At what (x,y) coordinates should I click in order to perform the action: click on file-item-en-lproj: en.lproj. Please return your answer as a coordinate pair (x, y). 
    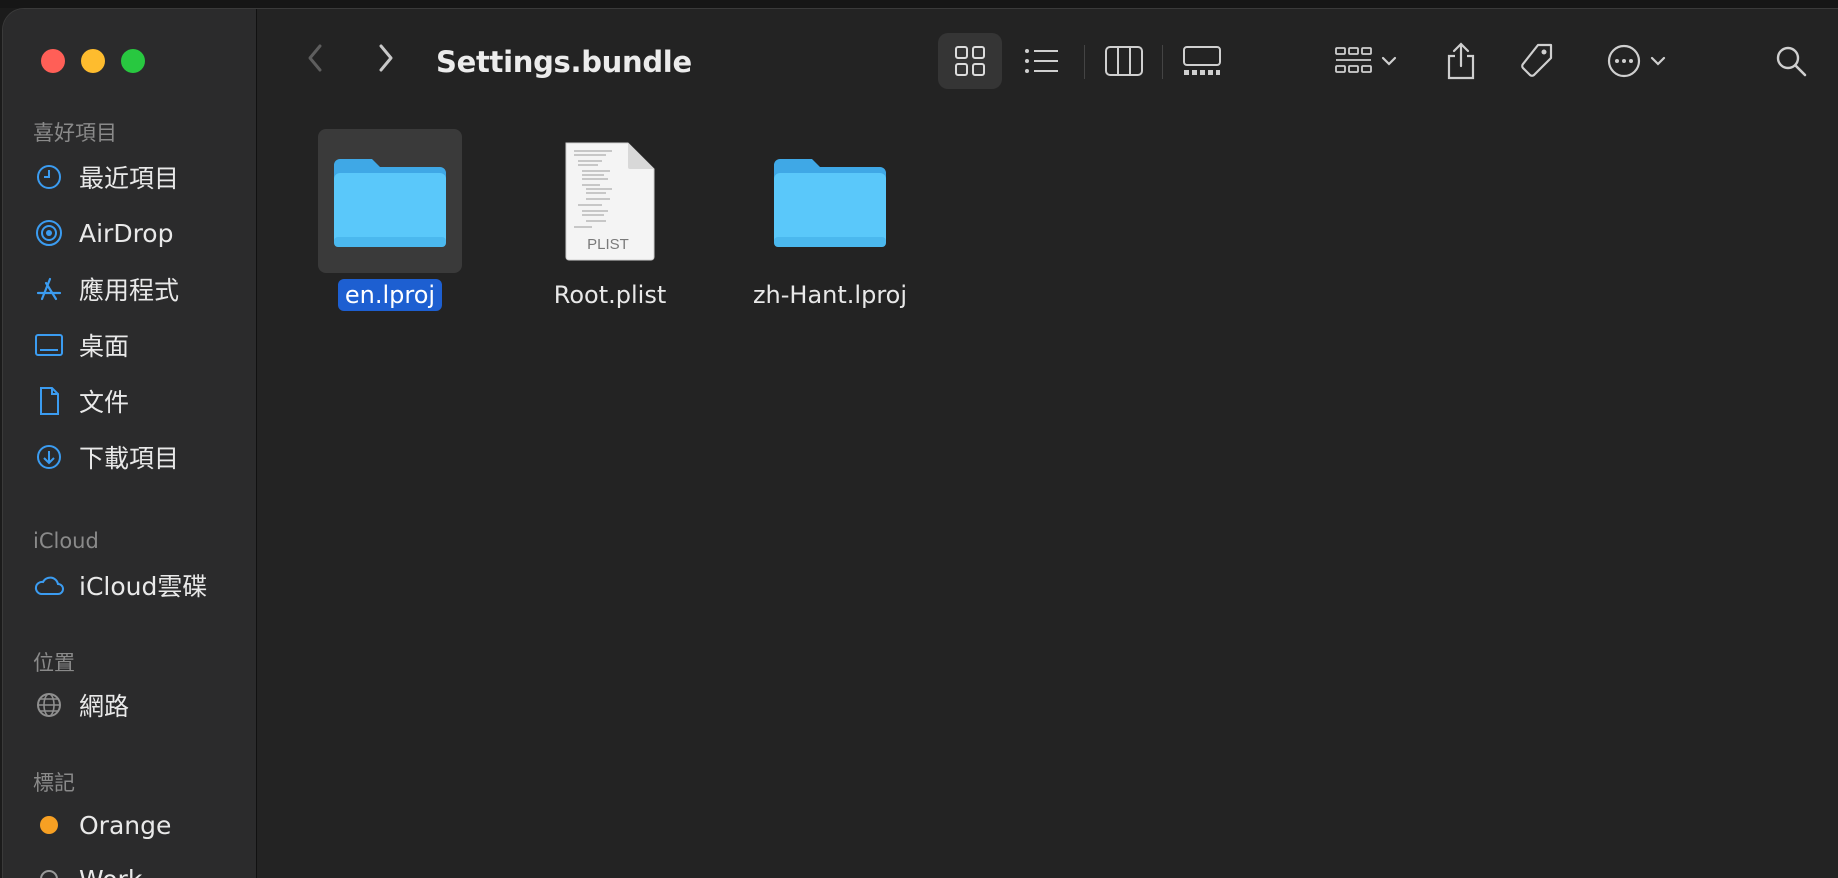
    Looking at the image, I should click on (390, 229).